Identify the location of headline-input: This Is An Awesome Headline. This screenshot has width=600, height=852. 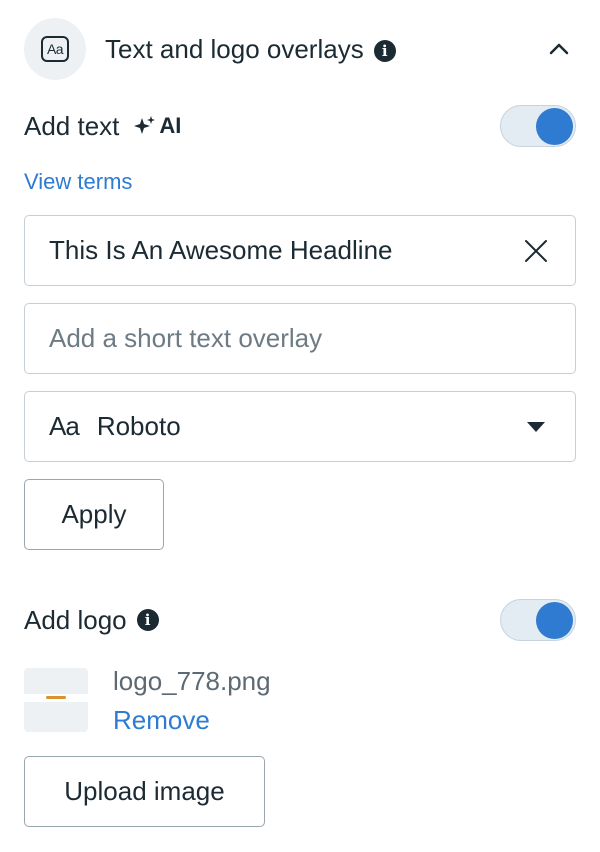
(300, 250).